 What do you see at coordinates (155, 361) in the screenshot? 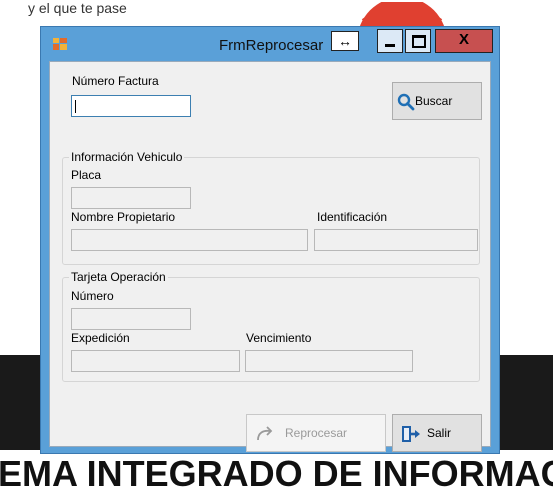
I see `expedicion-input` at bounding box center [155, 361].